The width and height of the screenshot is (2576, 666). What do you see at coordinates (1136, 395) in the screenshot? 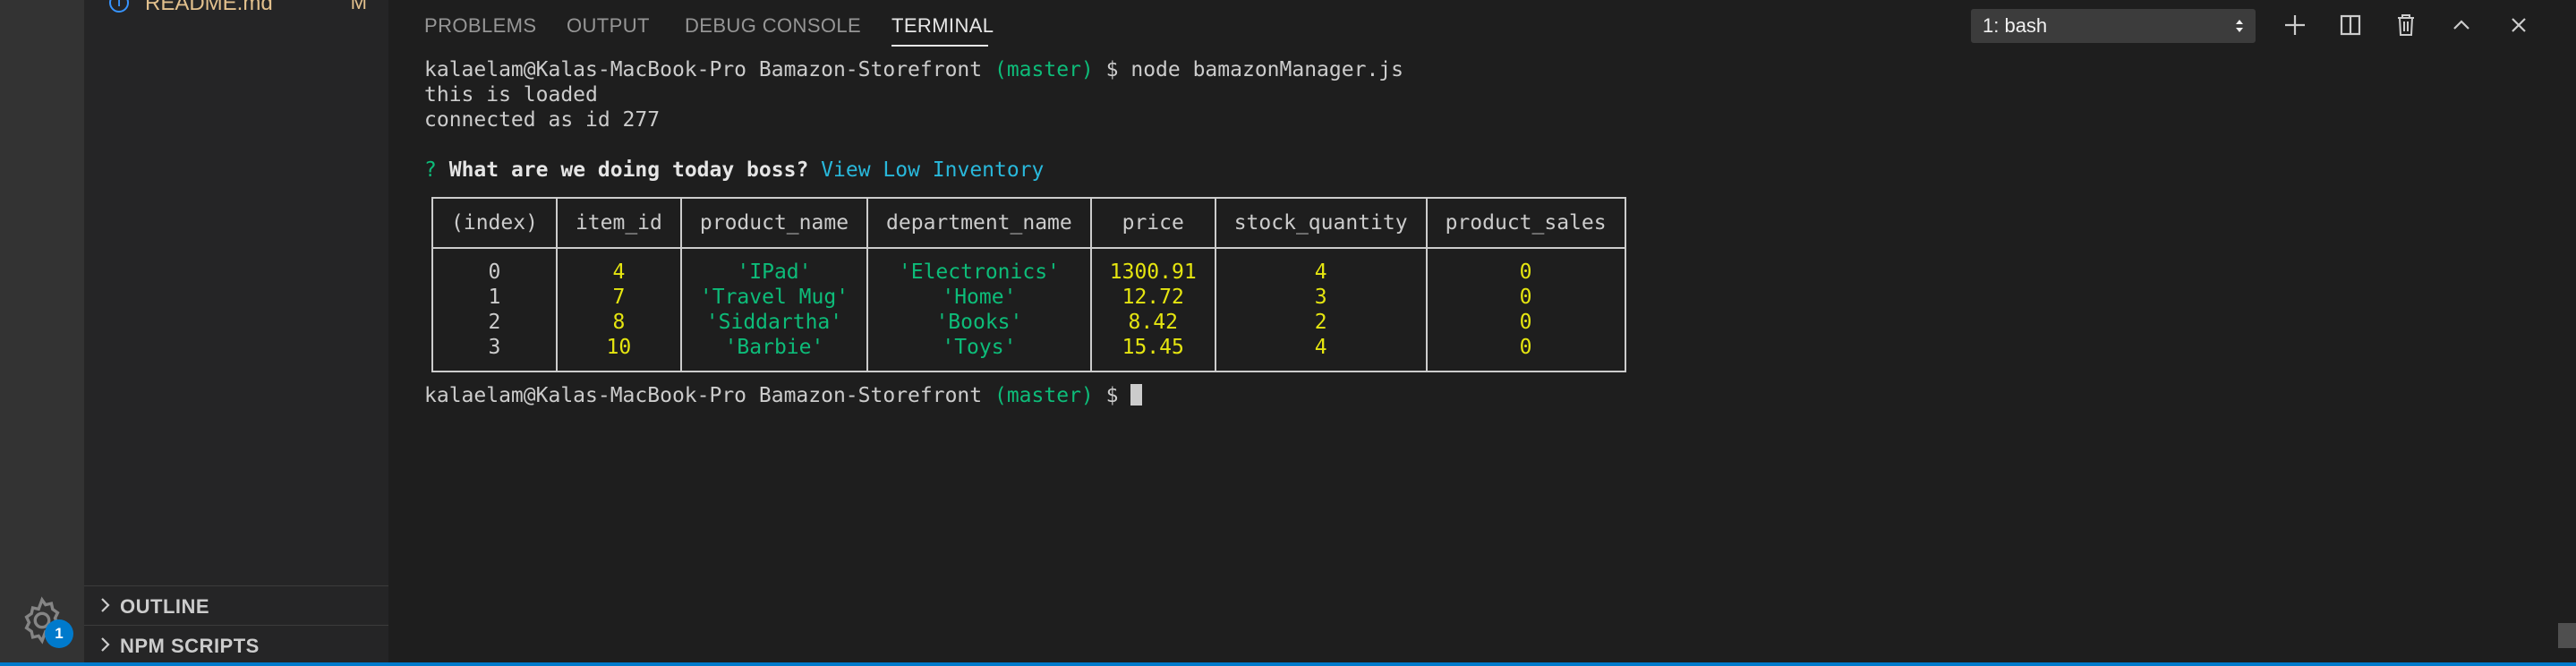
I see `terminal-cursor` at bounding box center [1136, 395].